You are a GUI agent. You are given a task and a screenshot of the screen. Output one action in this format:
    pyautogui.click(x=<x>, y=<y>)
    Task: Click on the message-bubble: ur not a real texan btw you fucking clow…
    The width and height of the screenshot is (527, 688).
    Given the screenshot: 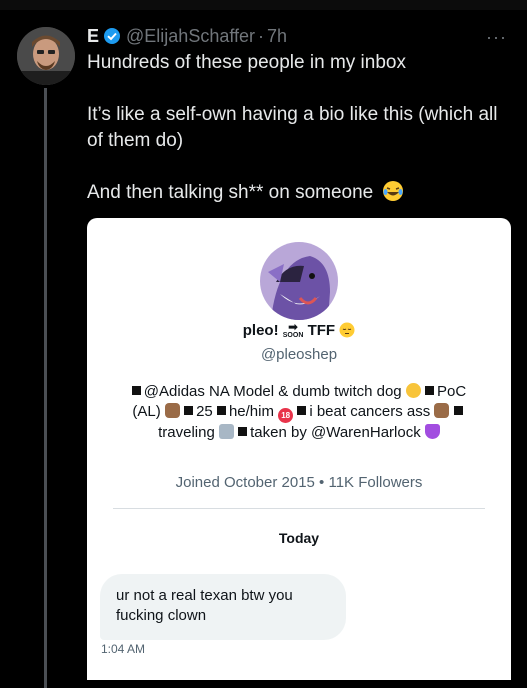 What is the action you would take?
    pyautogui.click(x=223, y=607)
    